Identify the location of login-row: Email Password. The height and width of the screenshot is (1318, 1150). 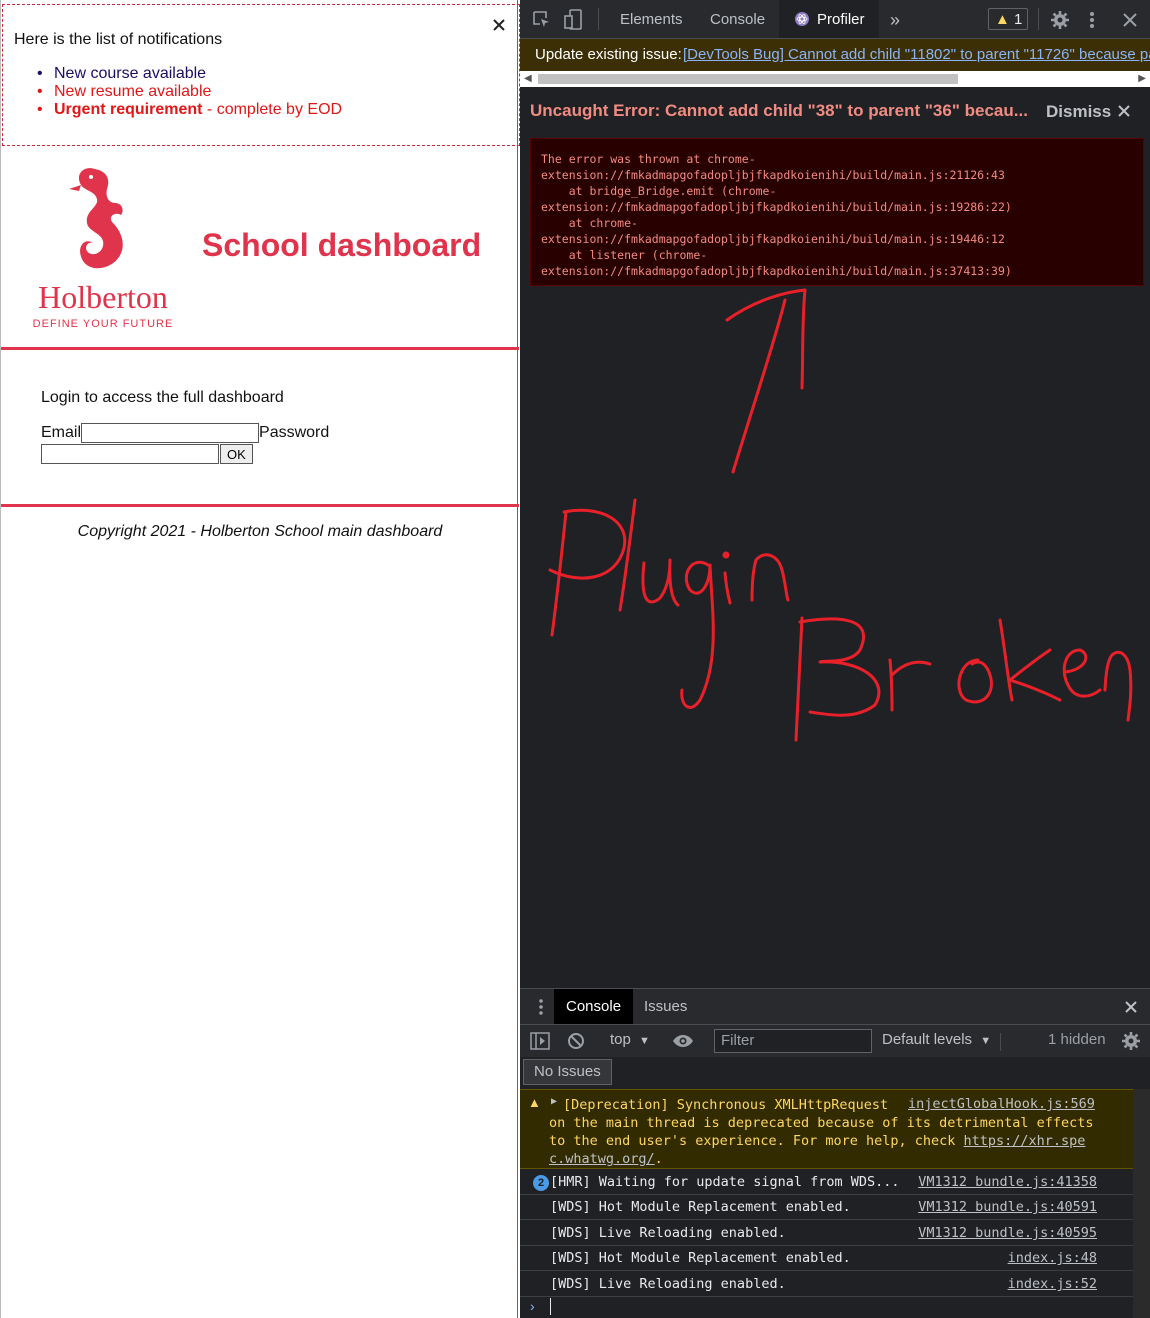
(185, 433).